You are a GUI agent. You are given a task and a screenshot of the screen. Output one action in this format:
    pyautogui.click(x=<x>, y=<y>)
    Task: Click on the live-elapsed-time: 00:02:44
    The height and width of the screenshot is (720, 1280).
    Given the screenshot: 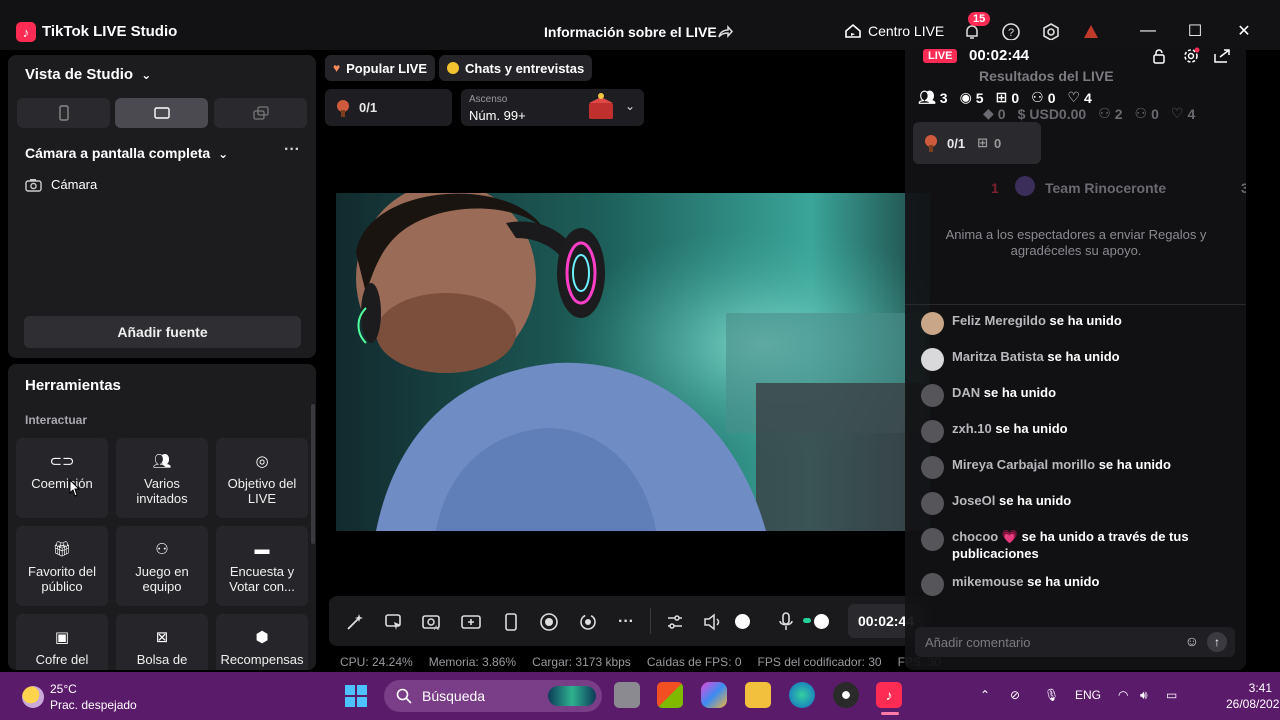 What is the action you would take?
    pyautogui.click(x=999, y=55)
    